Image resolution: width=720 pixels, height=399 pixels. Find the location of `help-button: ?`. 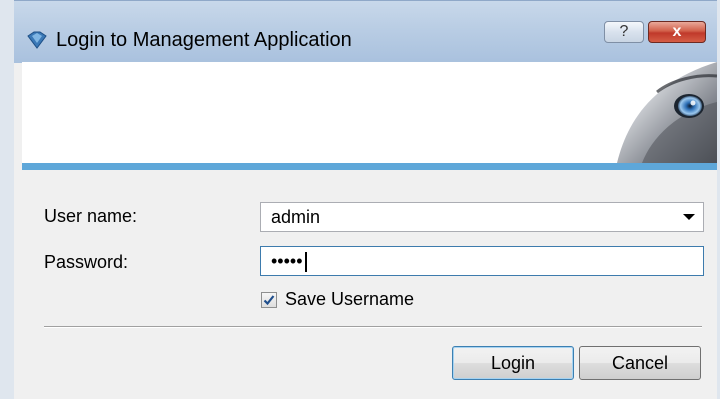

help-button: ? is located at coordinates (624, 32).